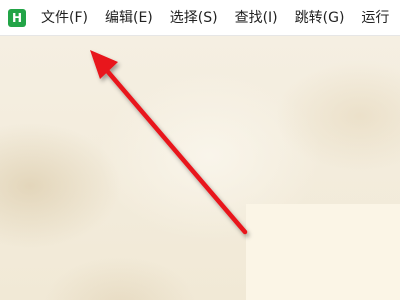 This screenshot has height=300, width=400. Describe the element at coordinates (194, 17) in the screenshot. I see `menu-select: 选择(S)` at that location.